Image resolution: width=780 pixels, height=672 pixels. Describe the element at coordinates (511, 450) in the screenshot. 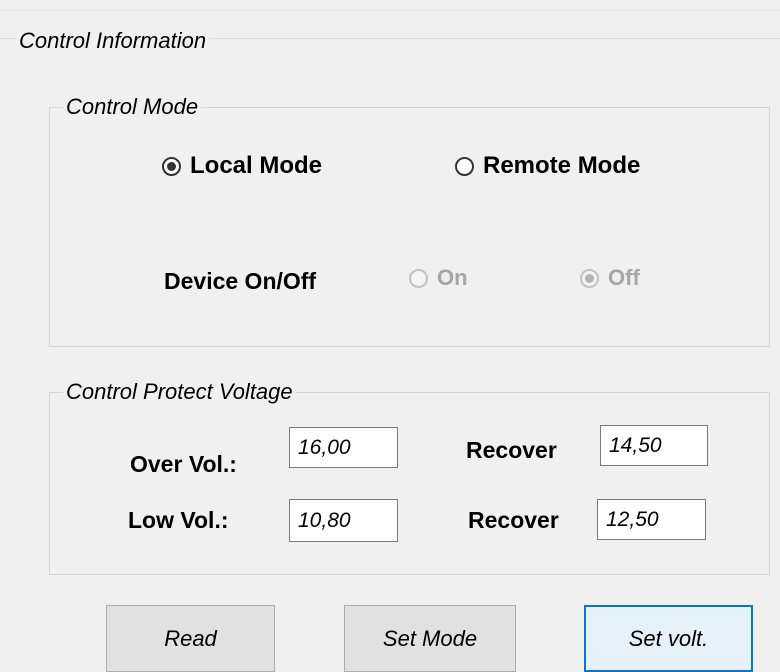

I see `over-recover-label: Recover` at that location.